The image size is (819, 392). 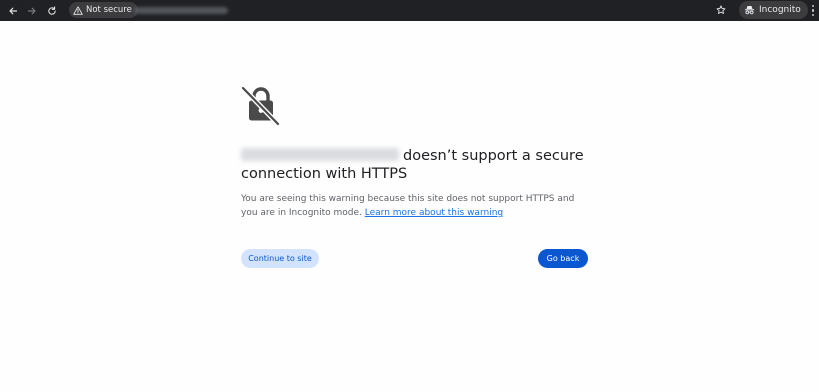 What do you see at coordinates (780, 10) in the screenshot?
I see `incognito-label: Incognito` at bounding box center [780, 10].